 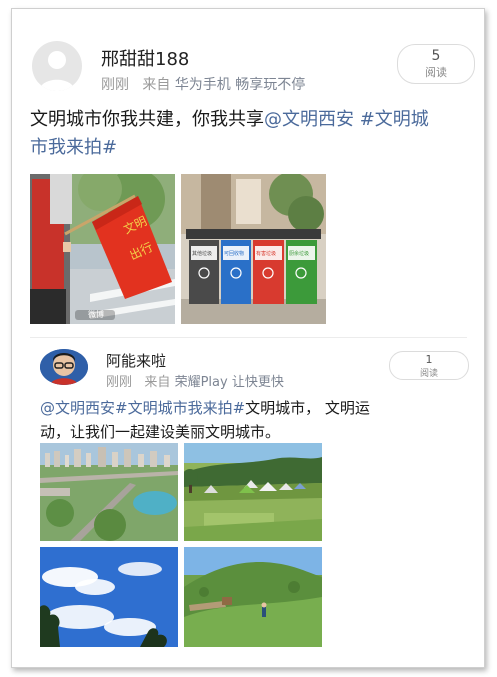 I want to click on post2-image-camping-tents, so click(x=253, y=492).